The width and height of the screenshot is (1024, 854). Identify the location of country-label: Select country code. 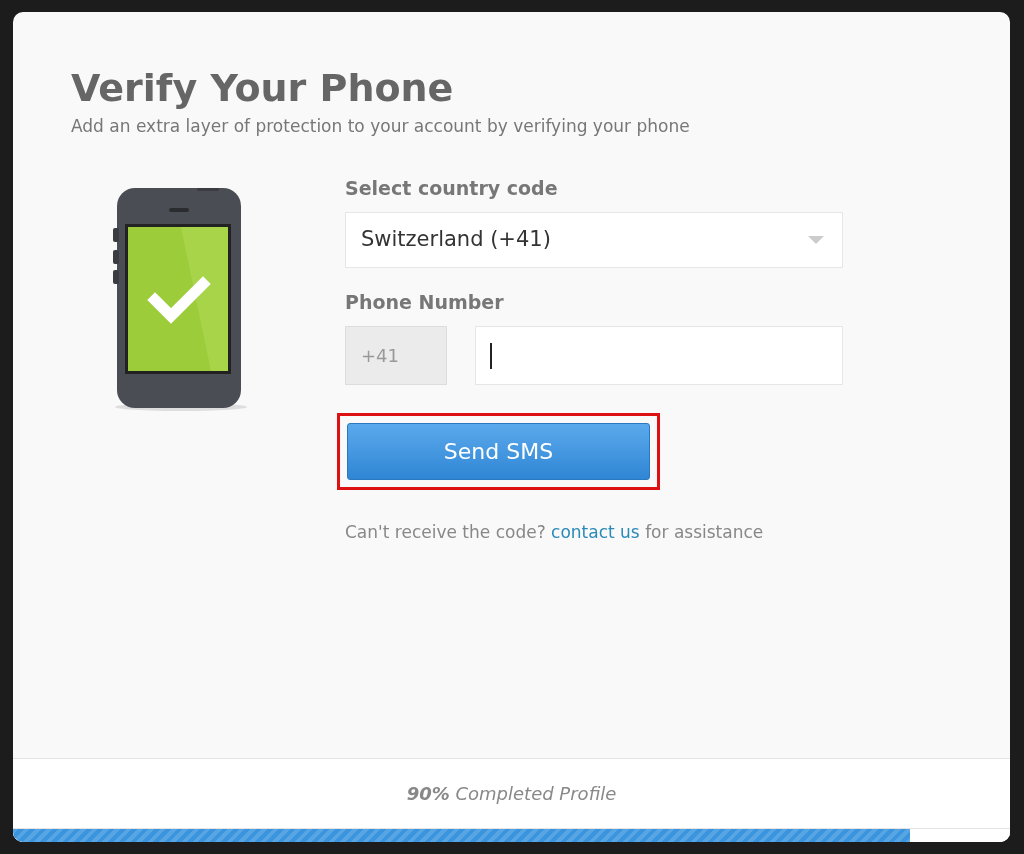
(451, 188).